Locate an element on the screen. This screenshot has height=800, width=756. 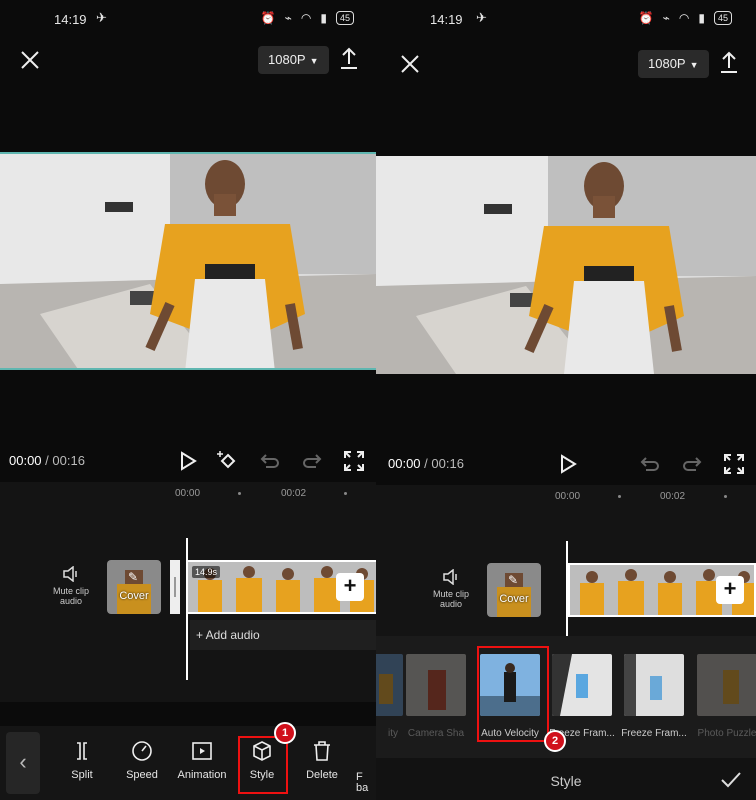
delete-button: Delete is located at coordinates (322, 760).